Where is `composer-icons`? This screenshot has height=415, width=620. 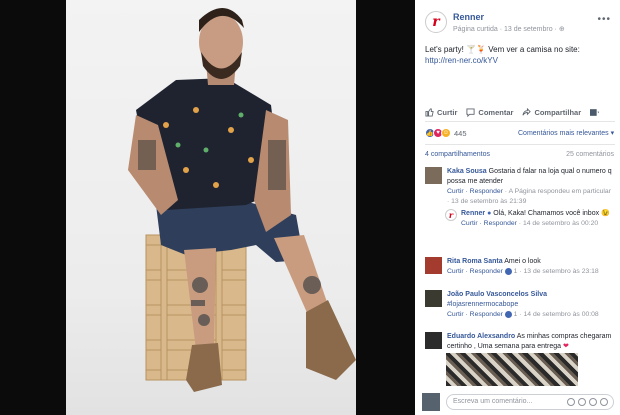 composer-icons is located at coordinates (586, 402).